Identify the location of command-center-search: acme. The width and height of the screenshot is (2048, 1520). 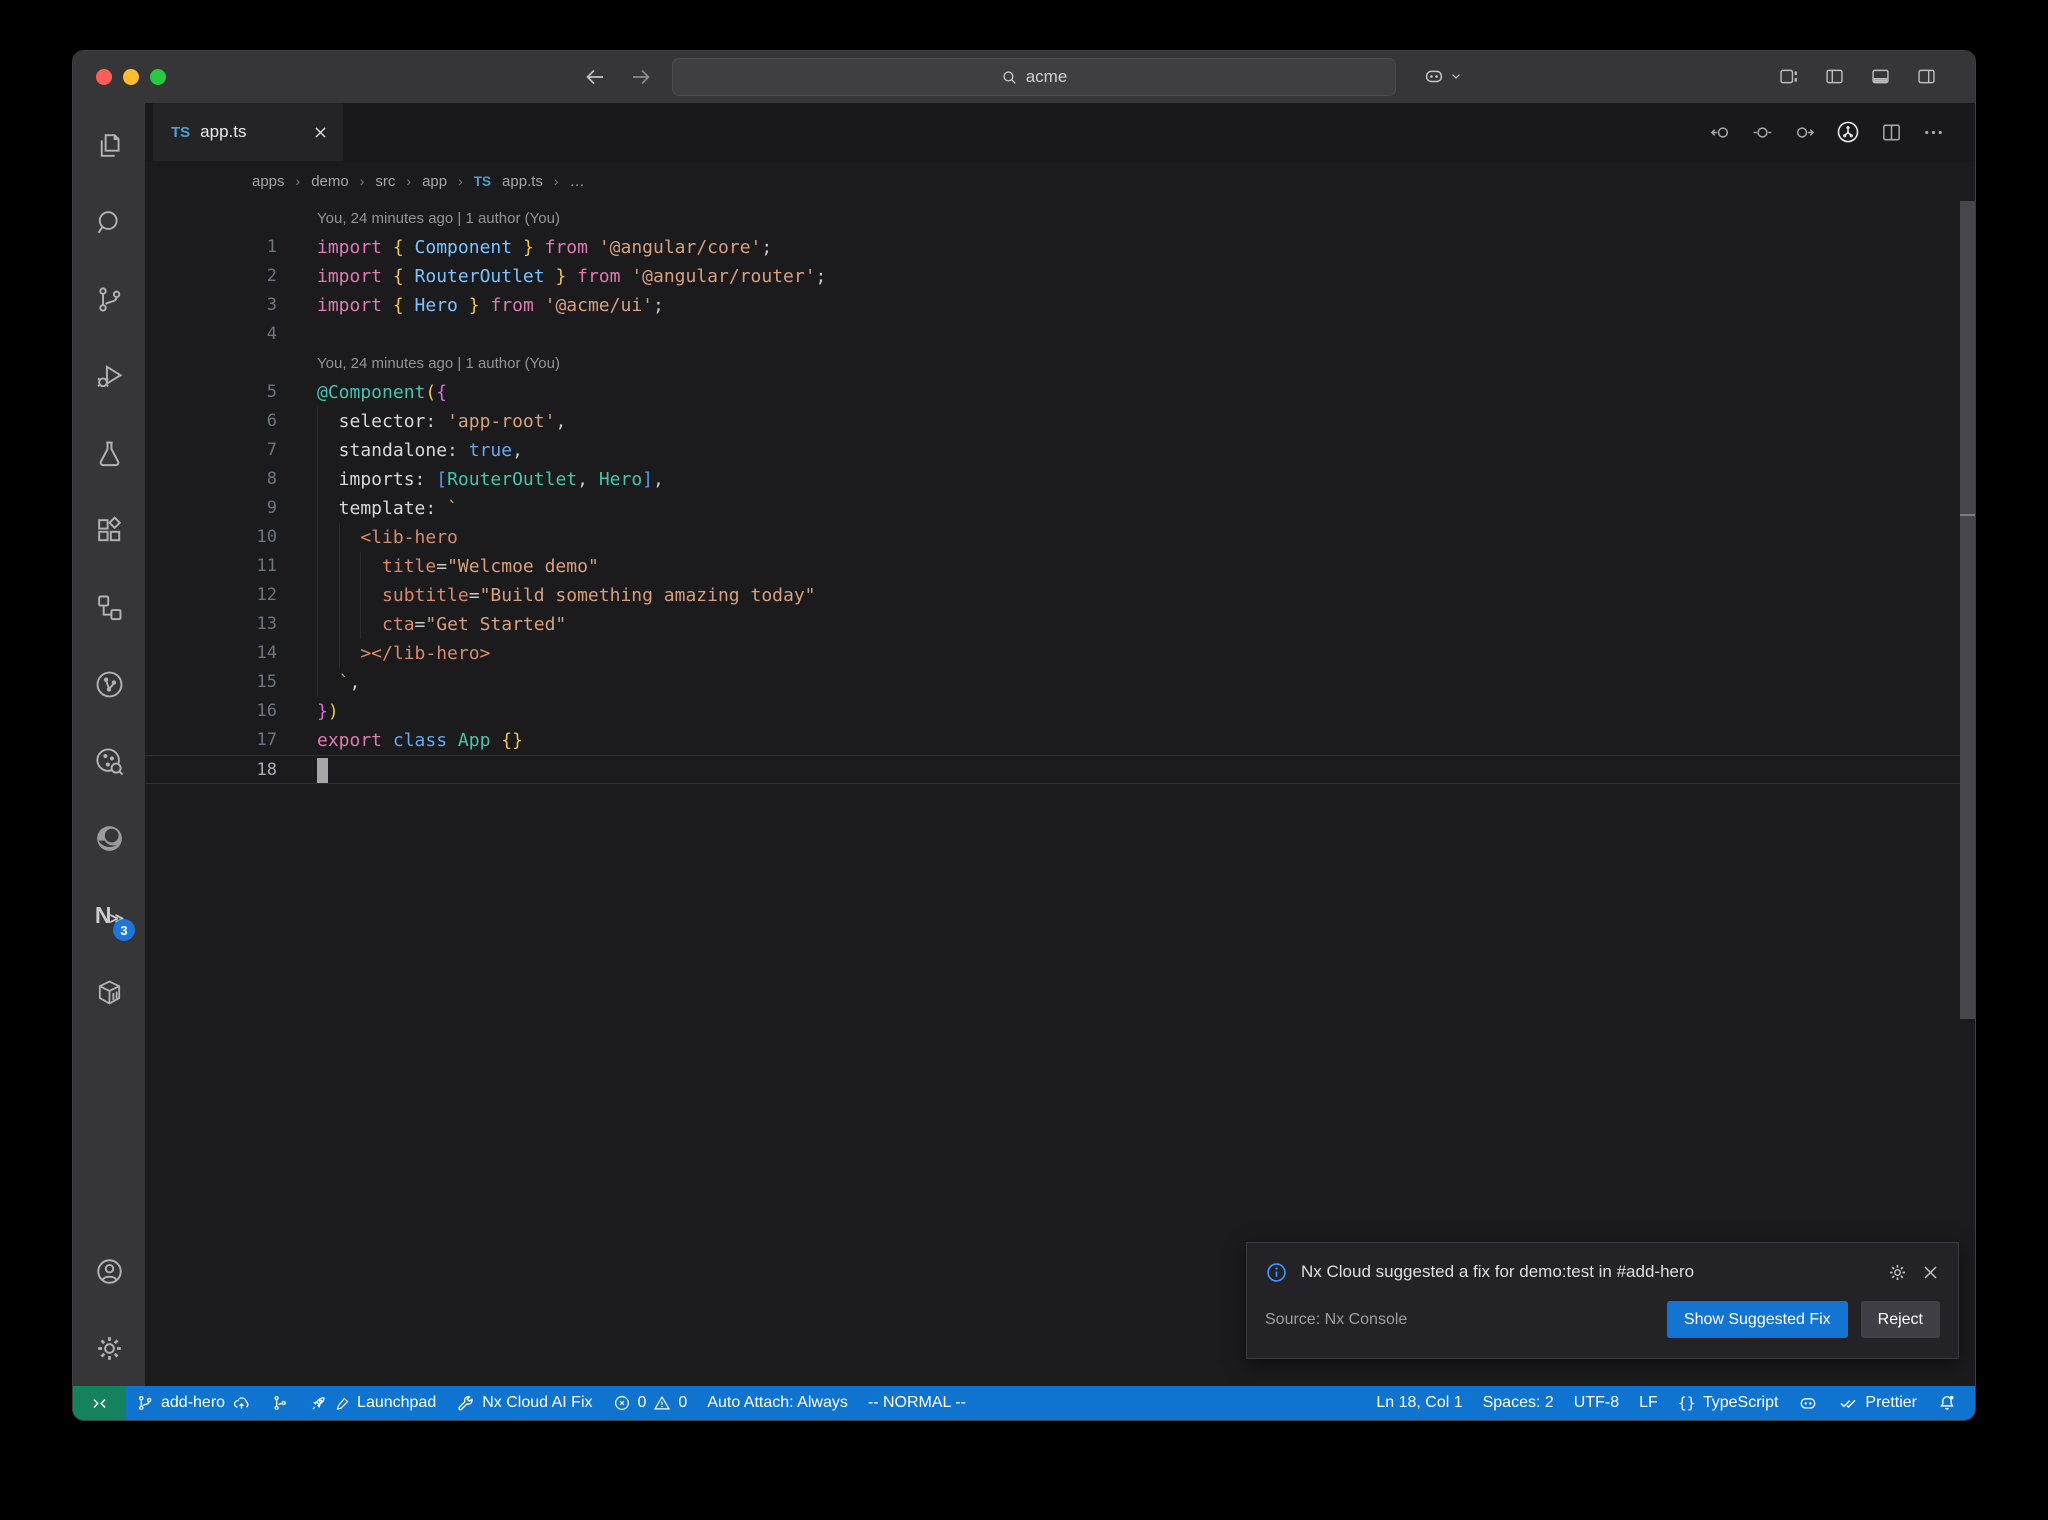
(1034, 77).